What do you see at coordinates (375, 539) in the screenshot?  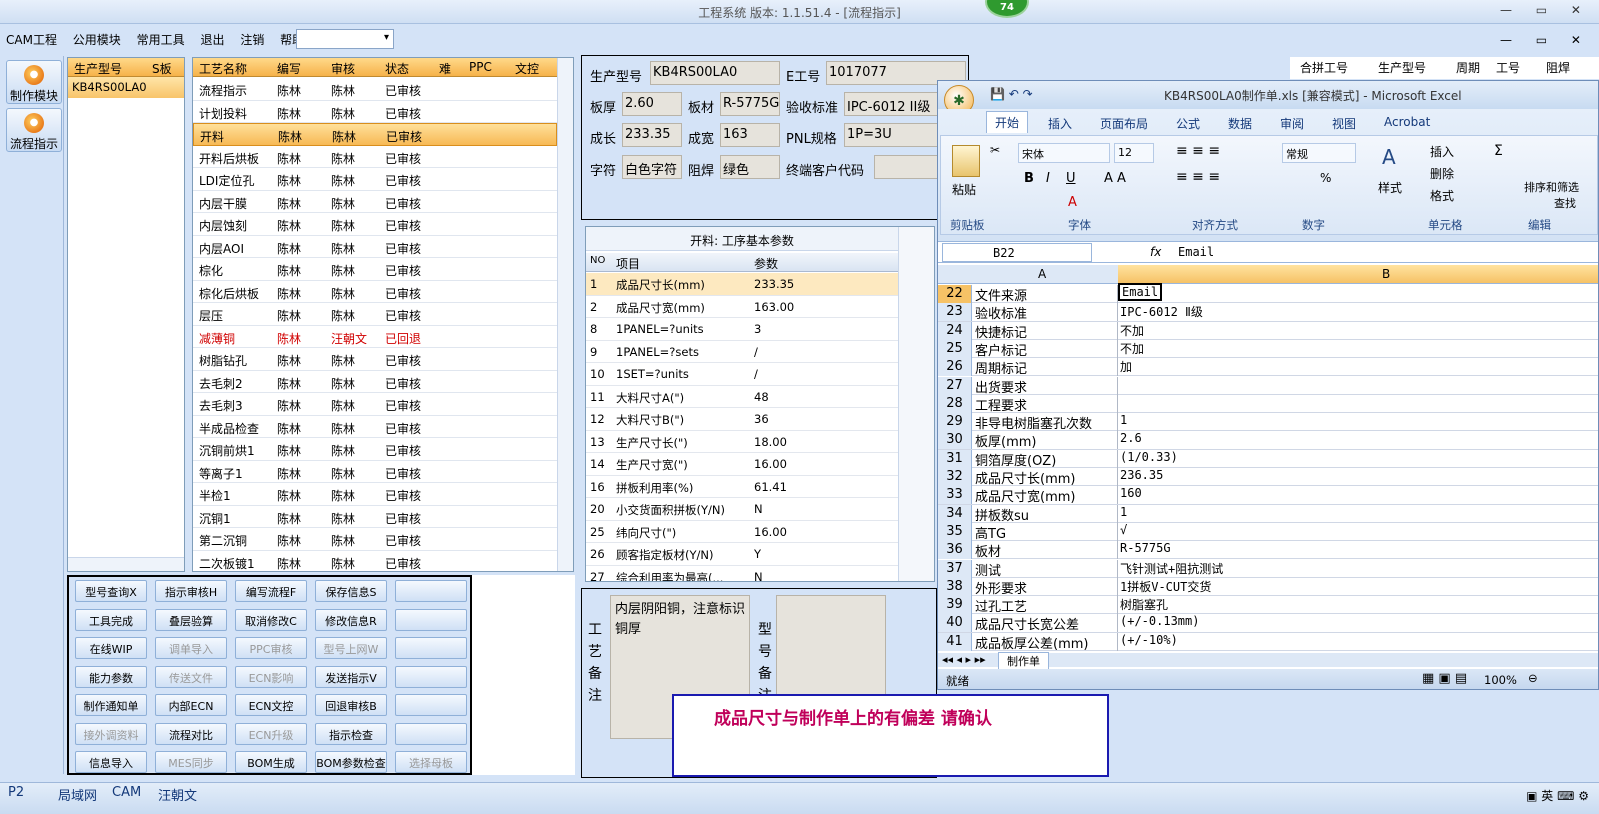 I see `table-row: 第二沉铜 陈林 陈林 已审核` at bounding box center [375, 539].